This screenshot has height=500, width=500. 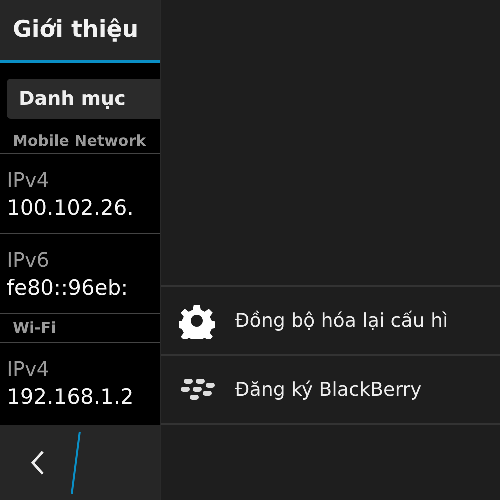 I want to click on page-title: Giới thiệu, so click(x=76, y=30).